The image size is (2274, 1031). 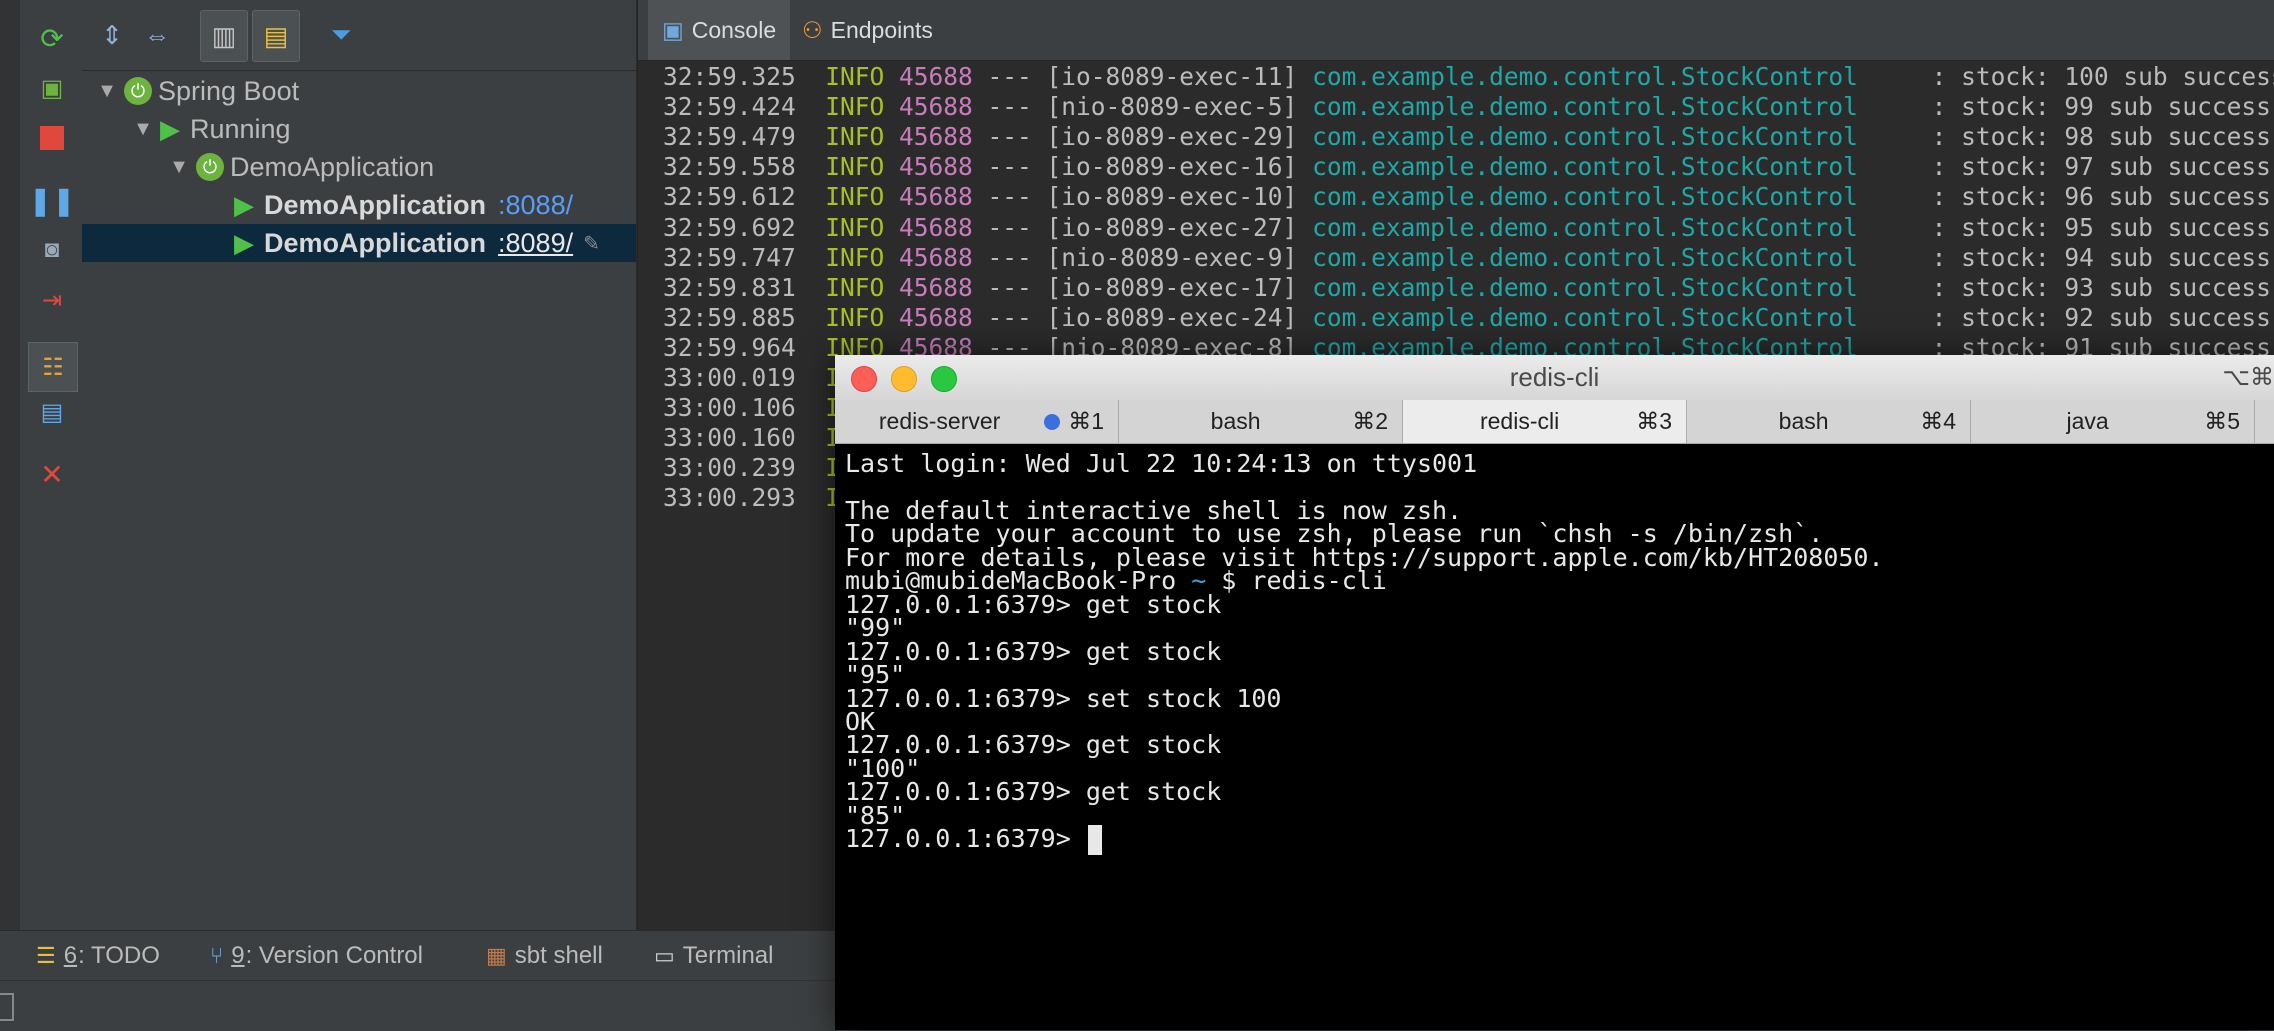 What do you see at coordinates (812, 29) in the screenshot?
I see `endpoints-icon: ⚇` at bounding box center [812, 29].